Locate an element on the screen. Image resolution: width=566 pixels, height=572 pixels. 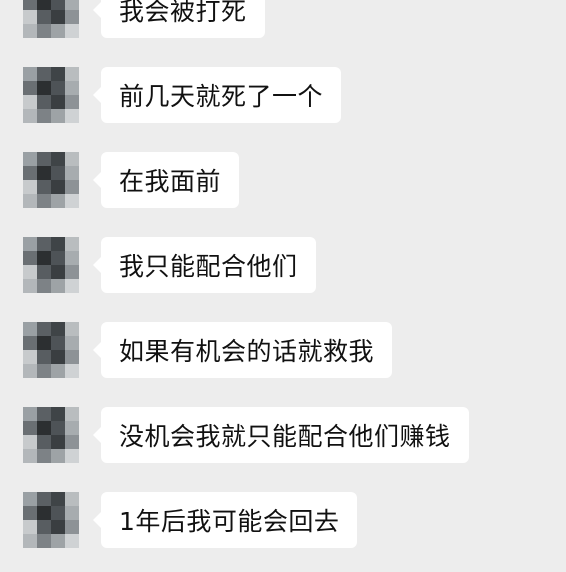
message-row: 如果有机会的话就救我 is located at coordinates (283, 362).